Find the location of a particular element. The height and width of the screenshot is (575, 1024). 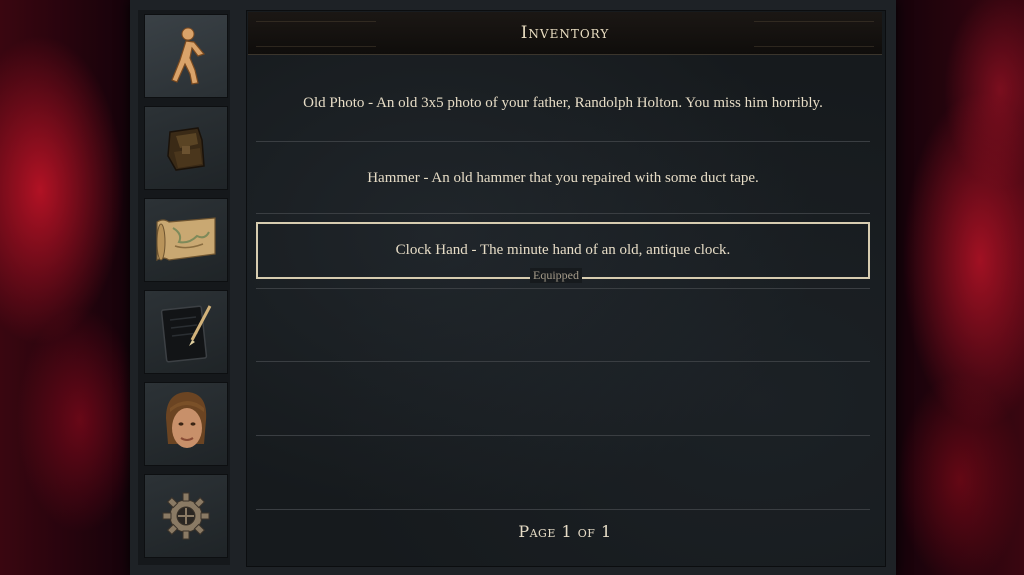

tab-walk is located at coordinates (186, 56).